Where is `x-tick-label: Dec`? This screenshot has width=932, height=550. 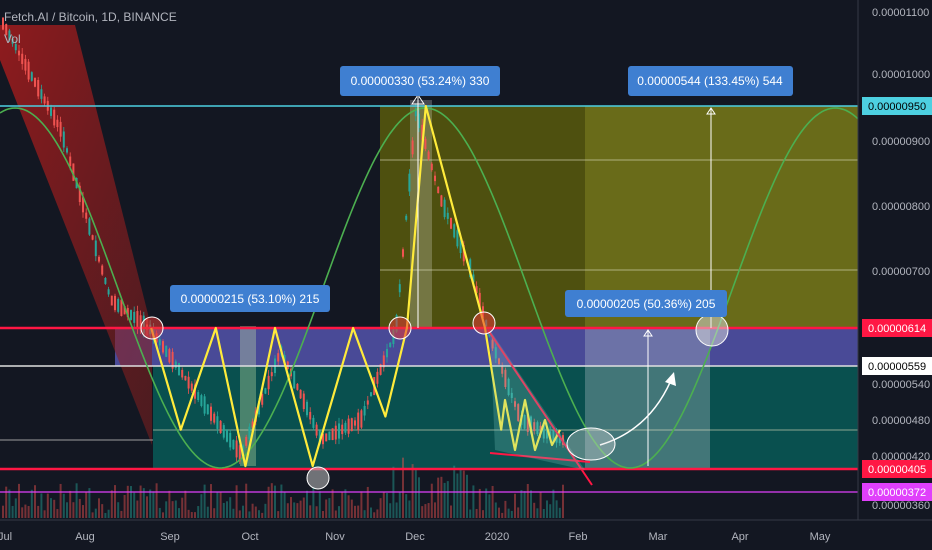
x-tick-label: Dec is located at coordinates (415, 537).